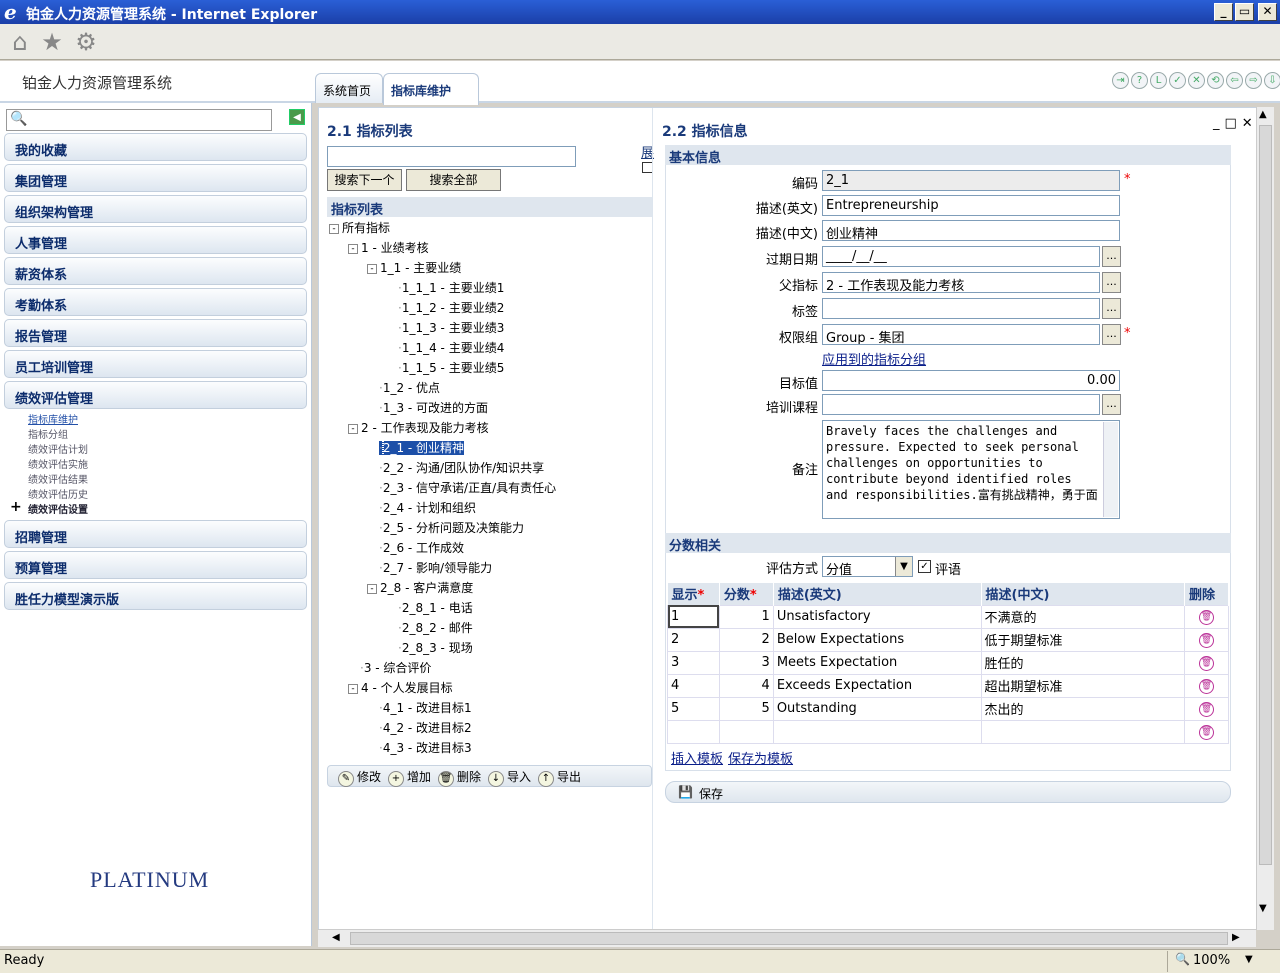 This screenshot has height=973, width=1280. What do you see at coordinates (697, 757) in the screenshot?
I see `insert-template-link: 插入模板` at bounding box center [697, 757].